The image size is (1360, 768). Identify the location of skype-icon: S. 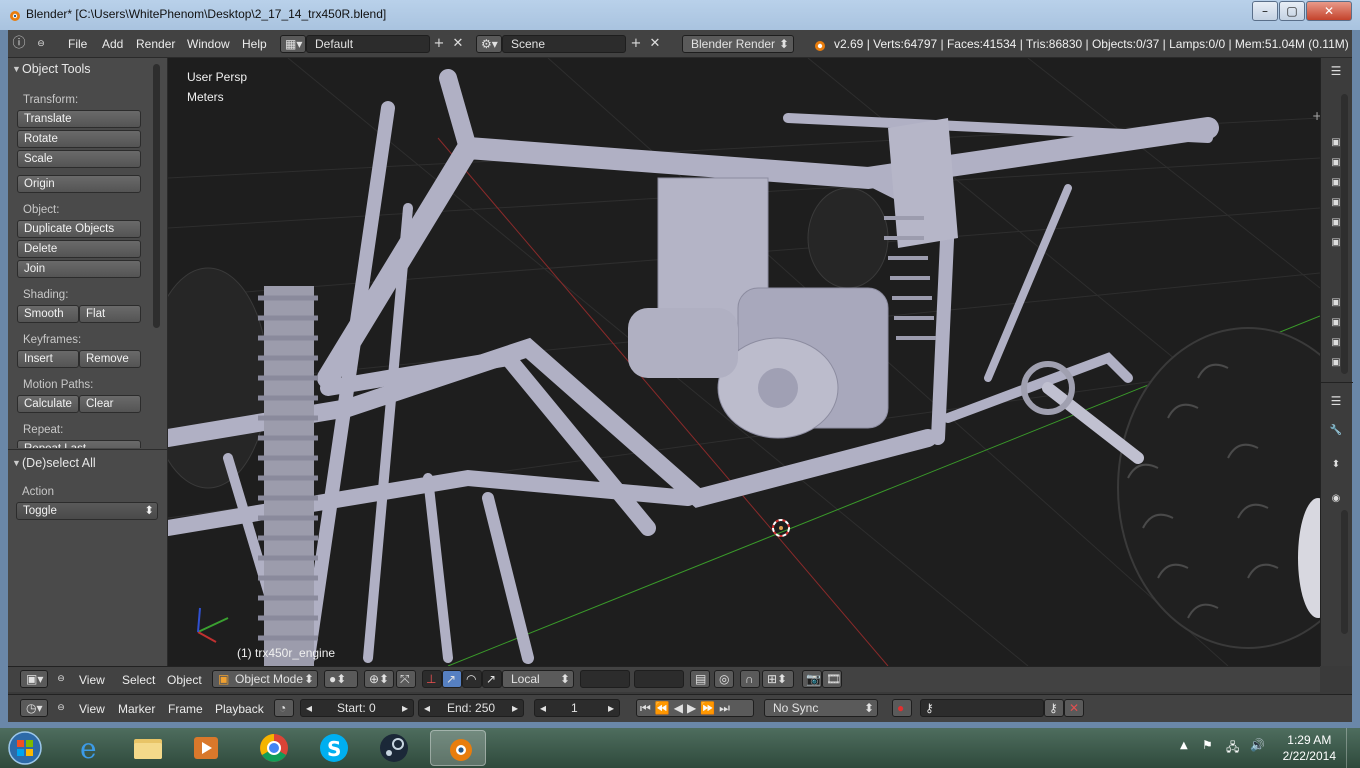
(334, 748).